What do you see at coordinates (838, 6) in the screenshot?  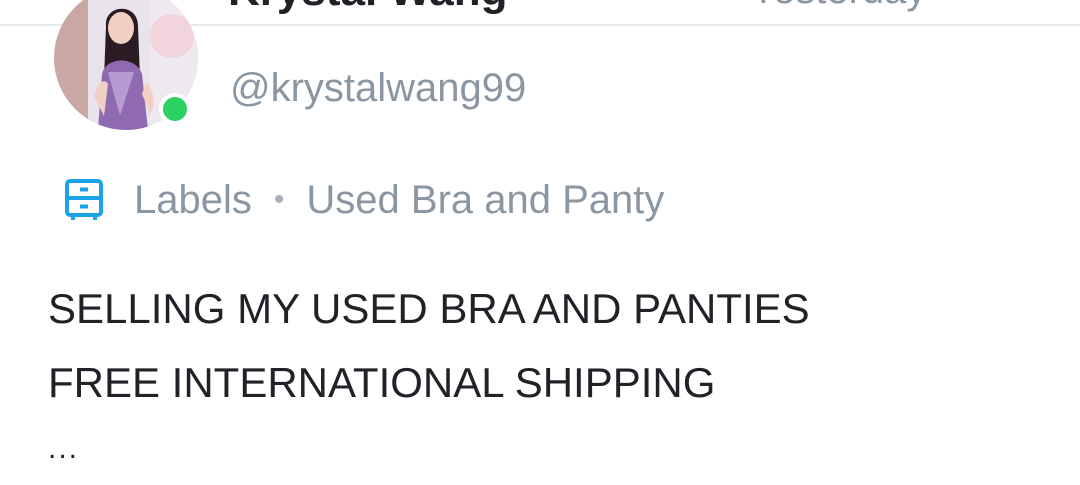 I see `post-timestamp: Yesterday` at bounding box center [838, 6].